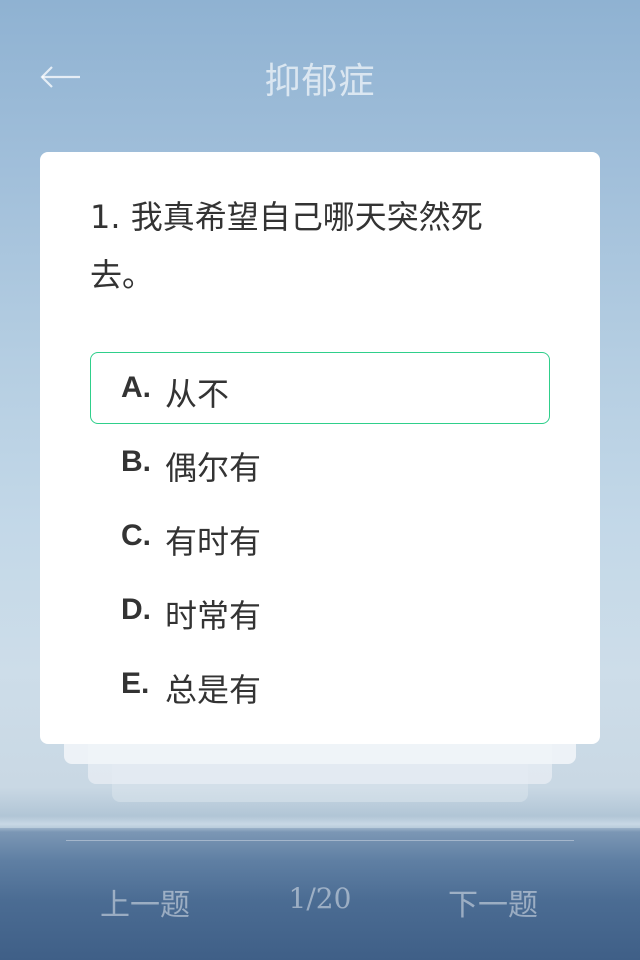  Describe the element at coordinates (320, 824) in the screenshot. I see `horizon` at that location.